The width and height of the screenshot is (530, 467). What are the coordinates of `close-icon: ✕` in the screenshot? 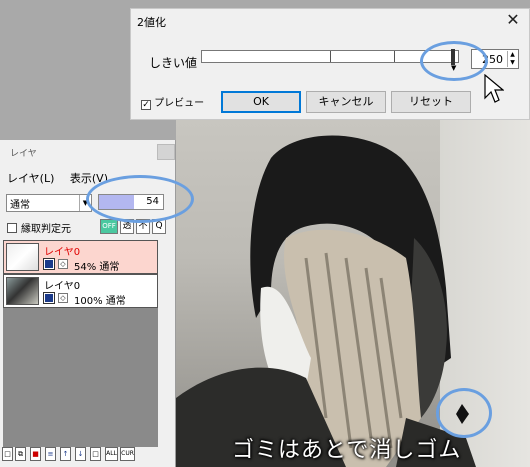 It's located at (513, 20).